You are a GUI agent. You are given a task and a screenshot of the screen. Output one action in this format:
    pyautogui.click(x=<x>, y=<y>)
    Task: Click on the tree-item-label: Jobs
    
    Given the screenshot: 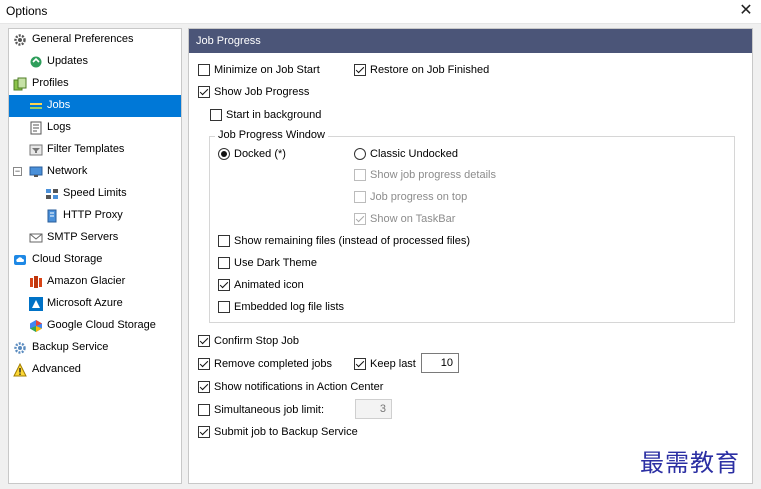 What is the action you would take?
    pyautogui.click(x=59, y=105)
    